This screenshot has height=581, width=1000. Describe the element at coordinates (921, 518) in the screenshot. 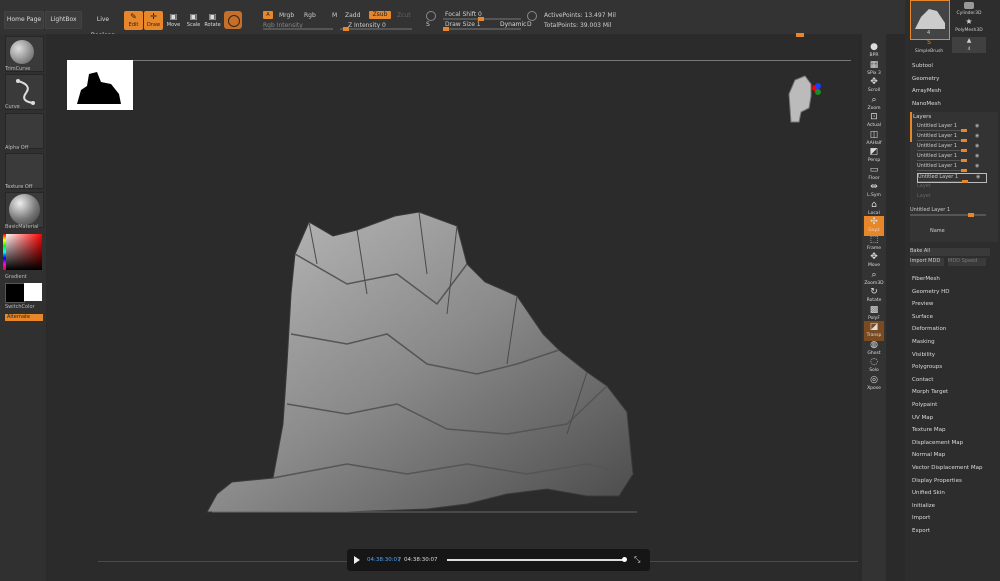

I see `menu-import: Import` at that location.